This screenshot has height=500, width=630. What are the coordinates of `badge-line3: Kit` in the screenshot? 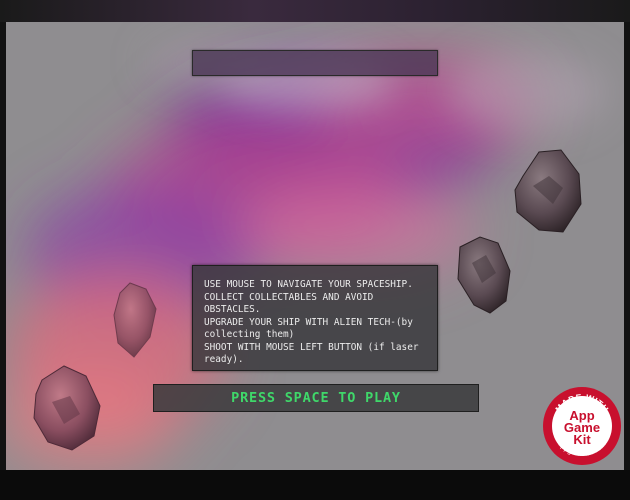 It's located at (582, 439).